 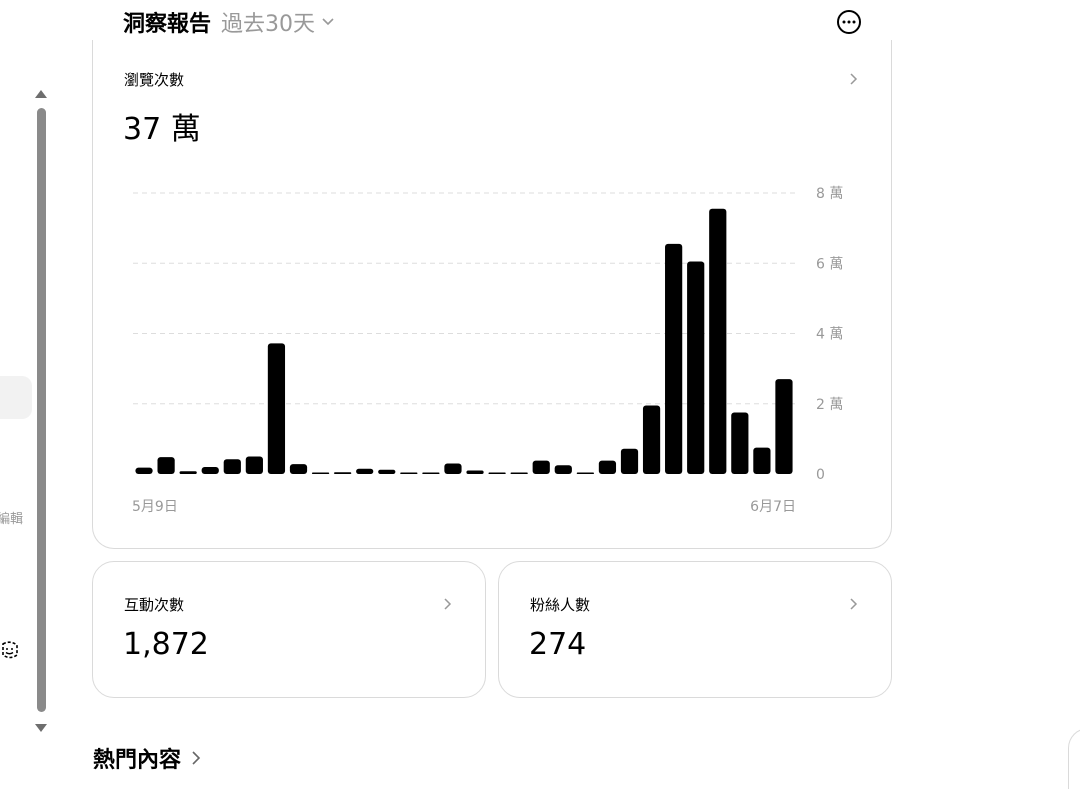 I want to click on scroll-up-arrow, so click(x=41, y=94).